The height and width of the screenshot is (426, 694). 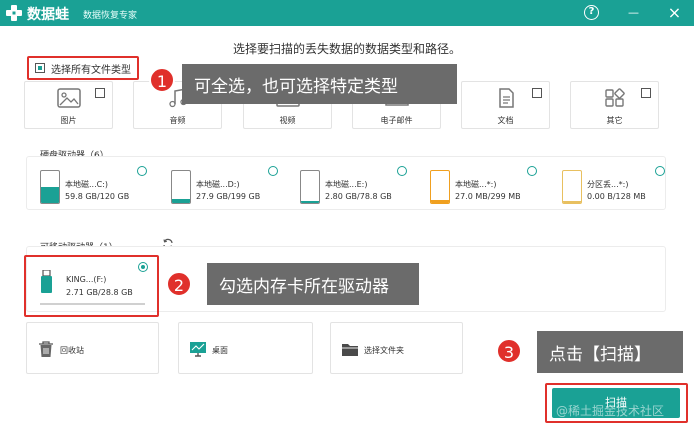 I want to click on type-card-other: 其它, so click(x=614, y=105).